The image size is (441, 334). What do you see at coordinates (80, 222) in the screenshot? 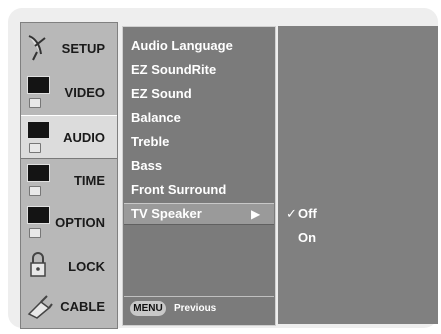
I see `menu-label-option: OPTION` at bounding box center [80, 222].